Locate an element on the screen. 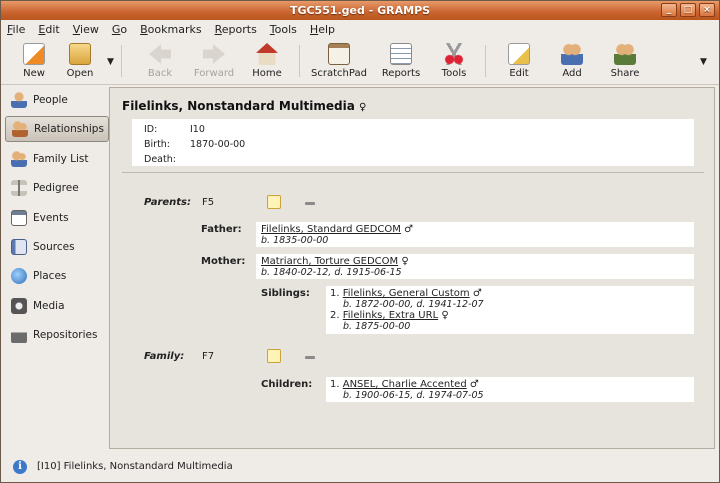 The width and height of the screenshot is (720, 483). tools-button: Tools is located at coordinates (454, 61).